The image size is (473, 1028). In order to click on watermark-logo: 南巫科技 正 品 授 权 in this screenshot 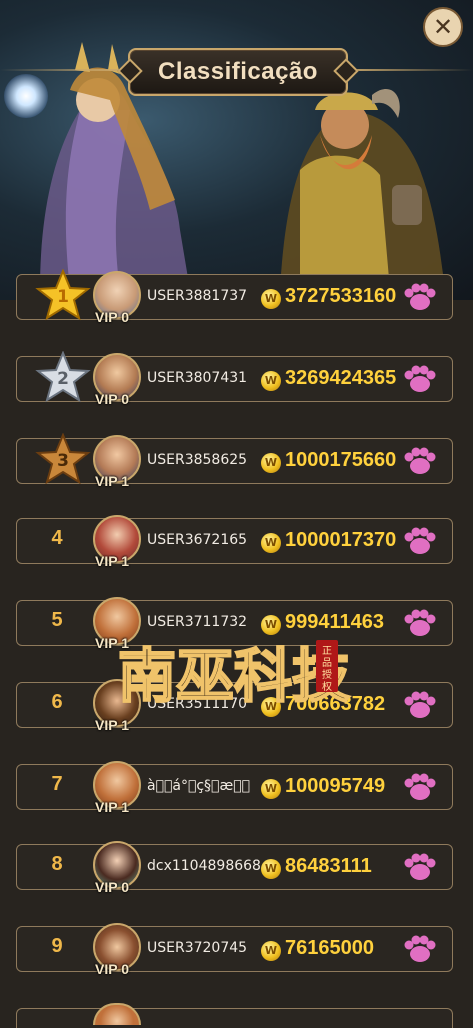, I will do `click(234, 675)`.